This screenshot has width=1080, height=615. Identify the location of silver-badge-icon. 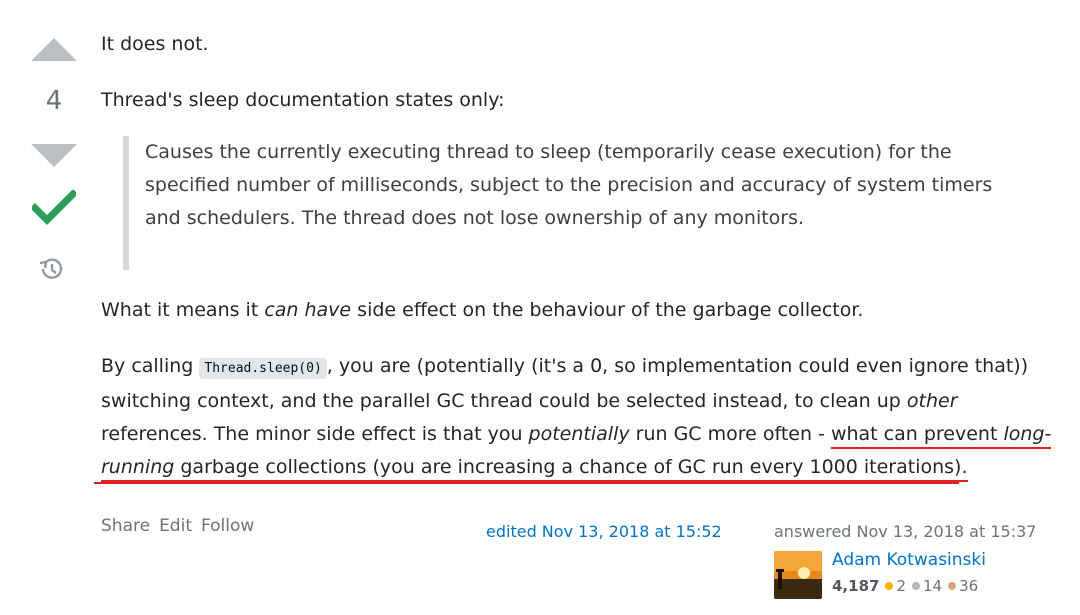
(916, 586).